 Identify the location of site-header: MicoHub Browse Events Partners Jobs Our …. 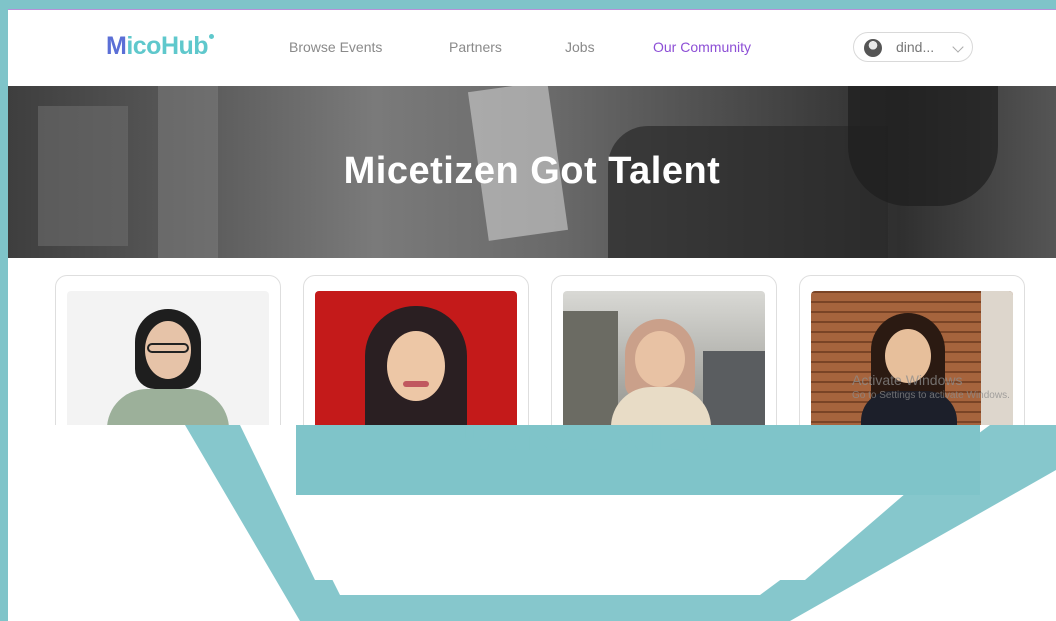
(532, 48).